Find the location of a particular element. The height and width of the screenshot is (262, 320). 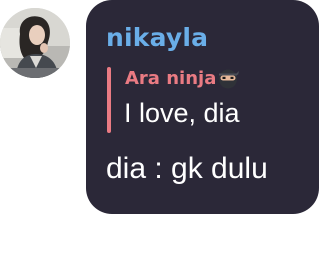

reply-header: Ara ninja is located at coordinates (182, 77).